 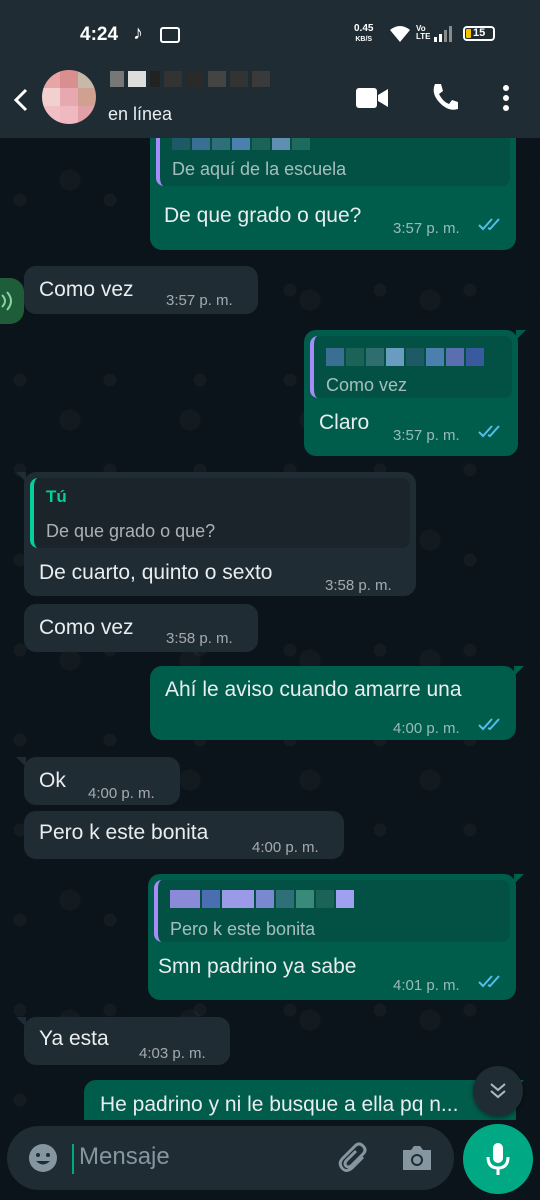 What do you see at coordinates (257, 966) in the screenshot?
I see `message-text: Smn padrino ya sabe` at bounding box center [257, 966].